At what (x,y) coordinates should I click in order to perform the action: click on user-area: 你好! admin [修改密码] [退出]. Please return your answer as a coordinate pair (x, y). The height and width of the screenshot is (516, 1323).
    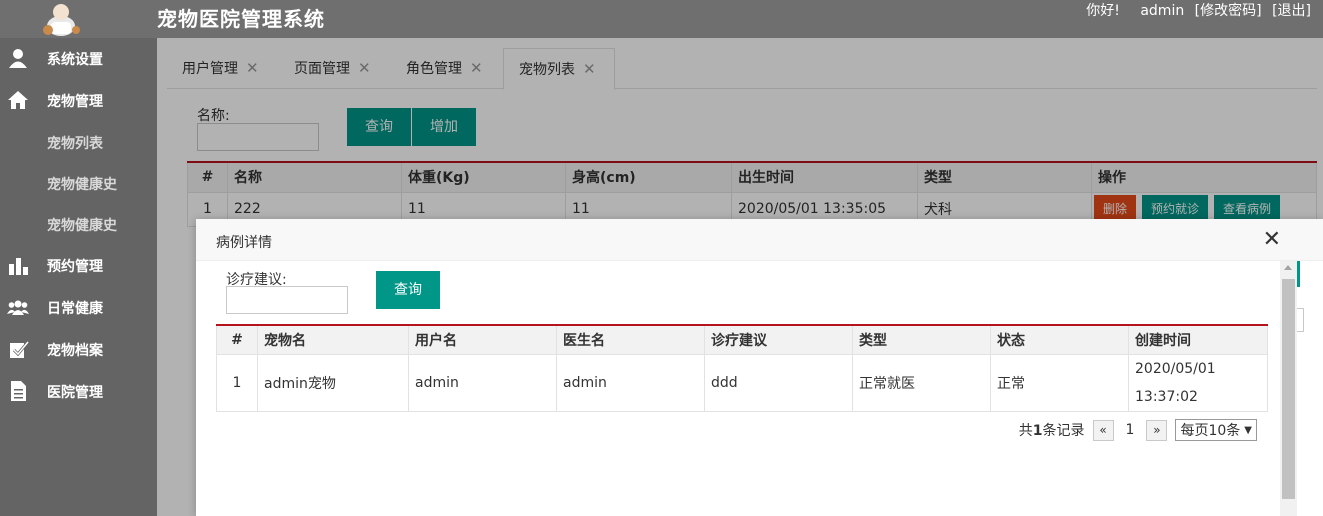
    Looking at the image, I should click on (1195, 10).